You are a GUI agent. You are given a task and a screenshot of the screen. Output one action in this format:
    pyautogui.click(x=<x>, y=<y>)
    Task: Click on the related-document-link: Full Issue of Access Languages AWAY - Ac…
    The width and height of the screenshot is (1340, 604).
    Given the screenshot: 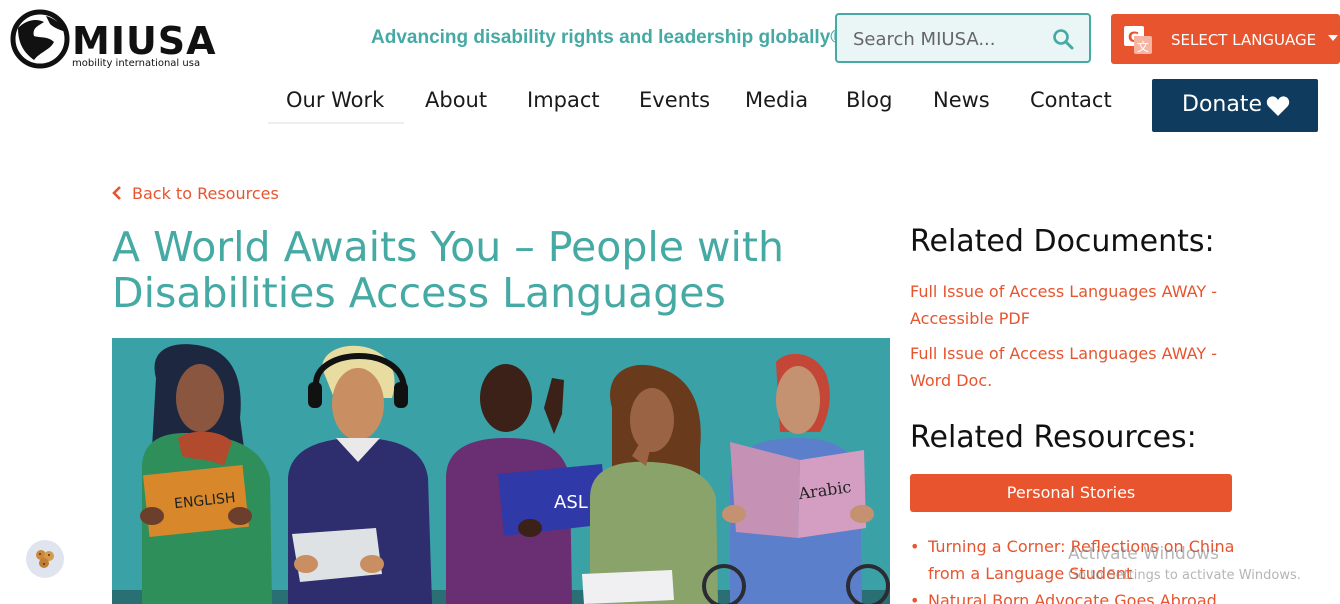 What is the action you would take?
    pyautogui.click(x=1075, y=305)
    